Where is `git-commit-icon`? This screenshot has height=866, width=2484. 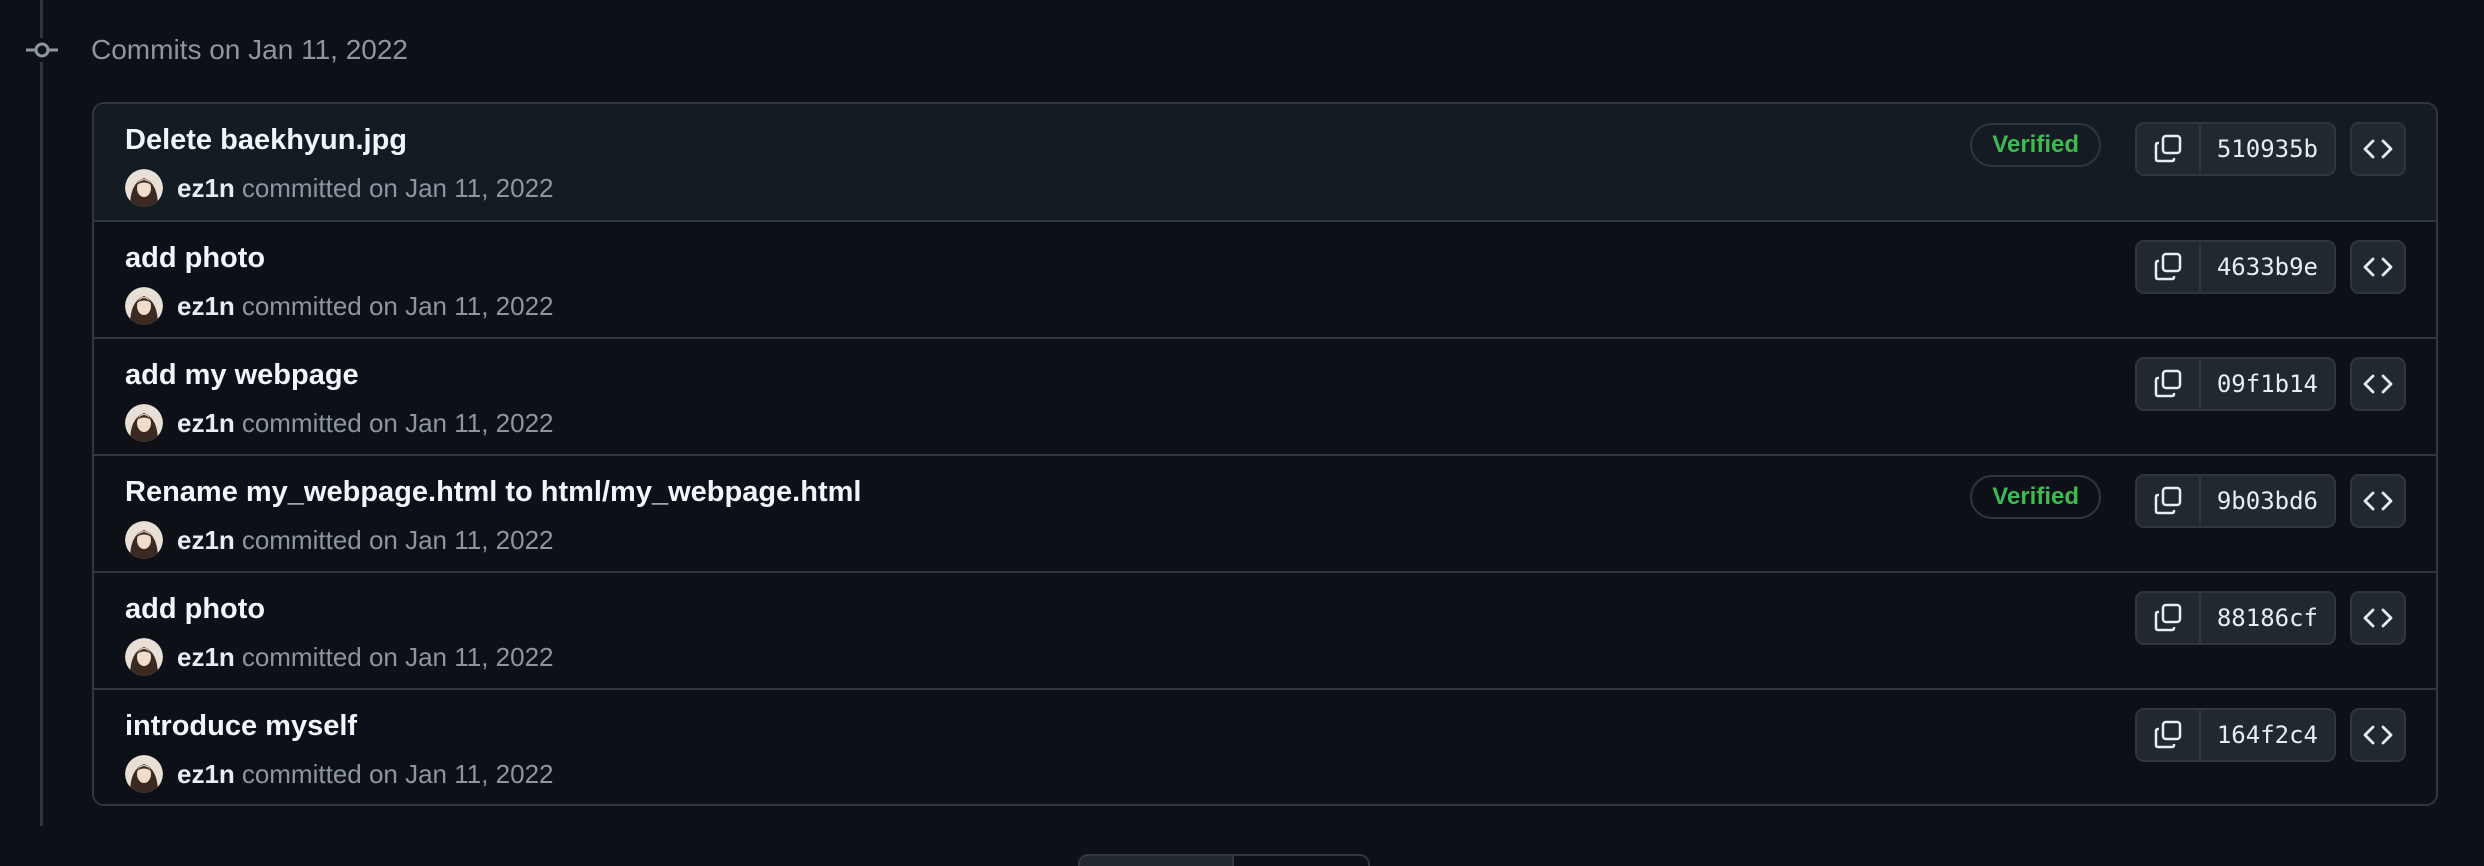
git-commit-icon is located at coordinates (42, 50).